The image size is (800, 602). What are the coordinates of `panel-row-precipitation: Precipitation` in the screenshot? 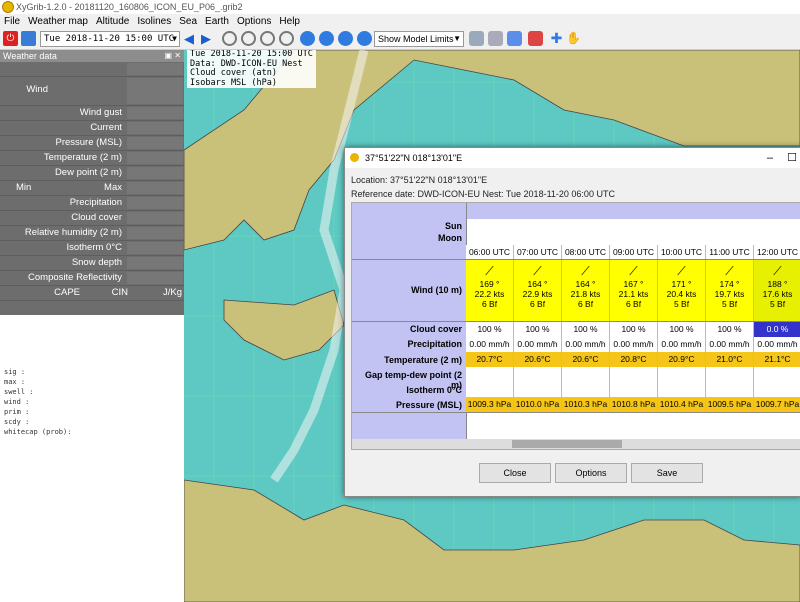 It's located at (92, 203).